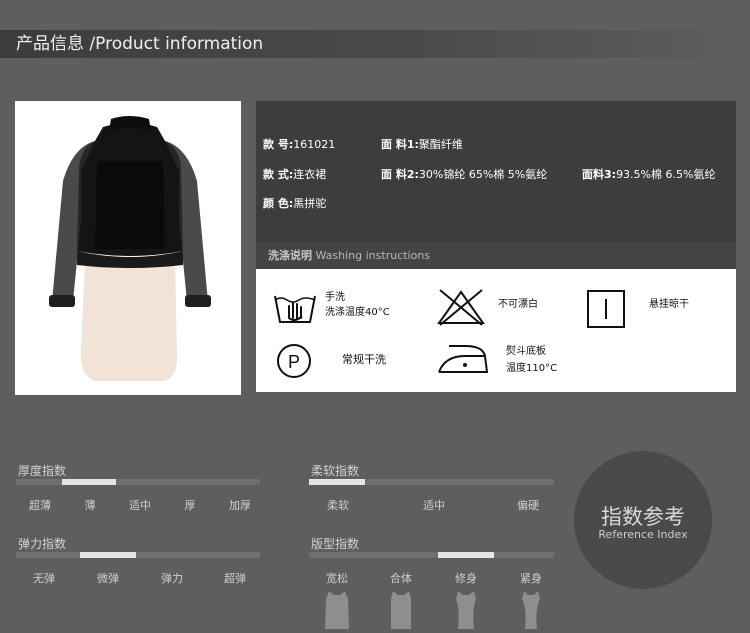 The height and width of the screenshot is (633, 750). Describe the element at coordinates (431, 555) in the screenshot. I see `fit-track` at that location.